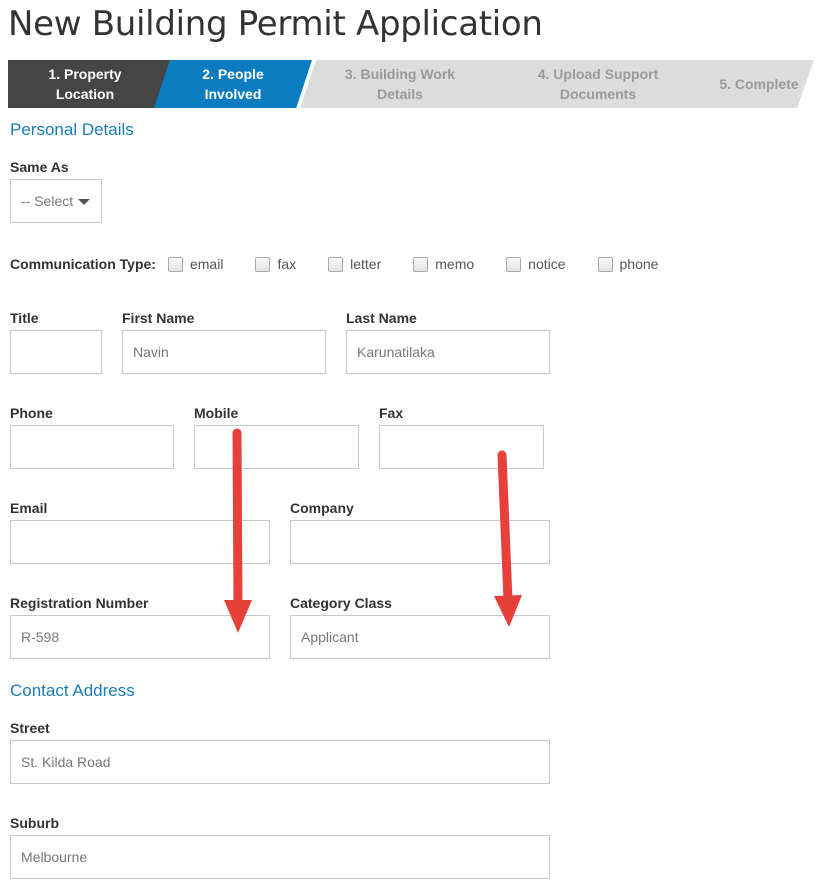  I want to click on checkbox-label: phone, so click(639, 264).